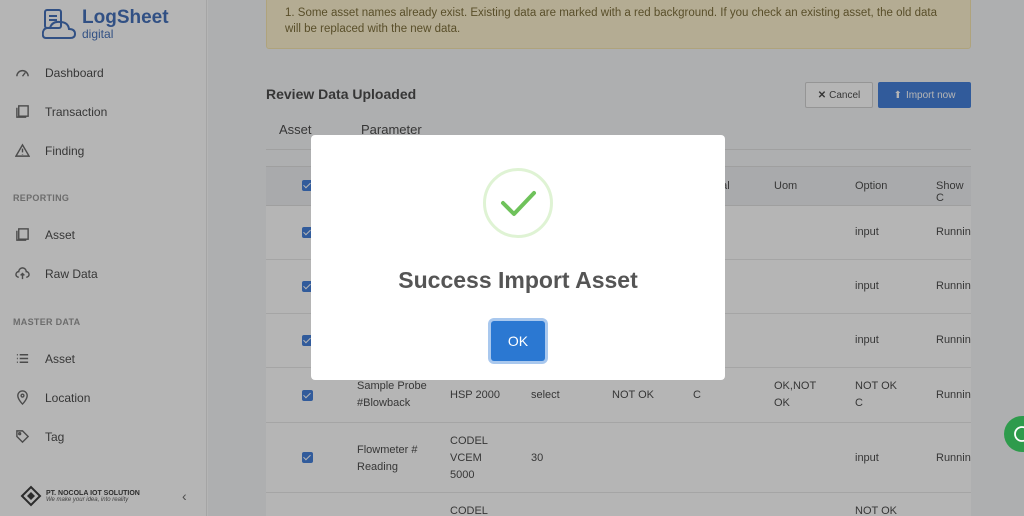  Describe the element at coordinates (518, 341) in the screenshot. I see `ok-button: OK` at that location.